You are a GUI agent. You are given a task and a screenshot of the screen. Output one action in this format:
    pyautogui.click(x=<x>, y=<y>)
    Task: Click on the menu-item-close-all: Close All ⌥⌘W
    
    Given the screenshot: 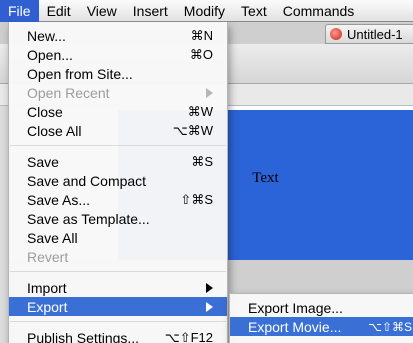 What is the action you would take?
    pyautogui.click(x=118, y=130)
    